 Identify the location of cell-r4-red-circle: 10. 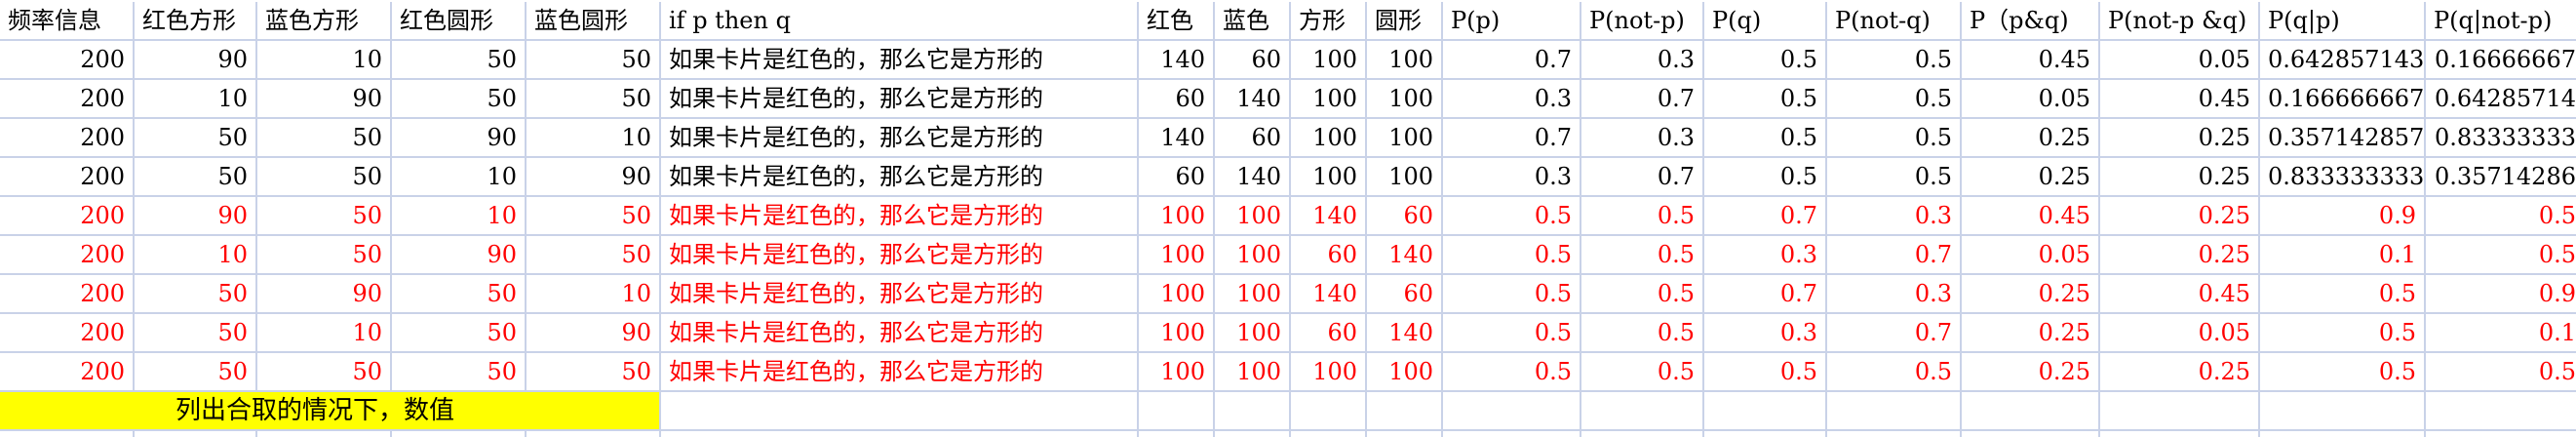
(459, 177).